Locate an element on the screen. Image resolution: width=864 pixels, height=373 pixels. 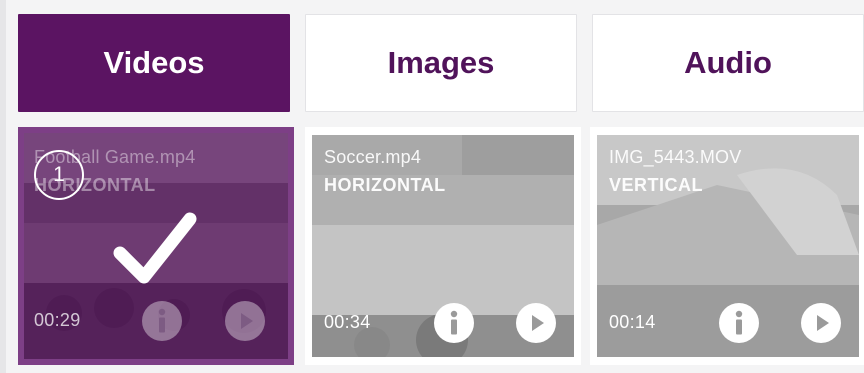
media-orientation: VERTICAL is located at coordinates (656, 185).